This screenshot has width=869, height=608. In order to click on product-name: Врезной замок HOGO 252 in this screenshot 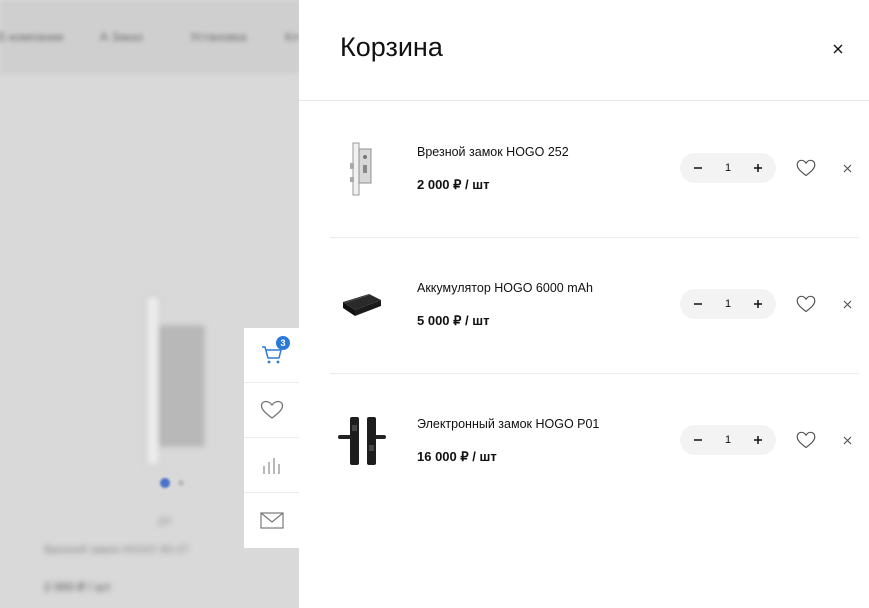, I will do `click(493, 152)`.